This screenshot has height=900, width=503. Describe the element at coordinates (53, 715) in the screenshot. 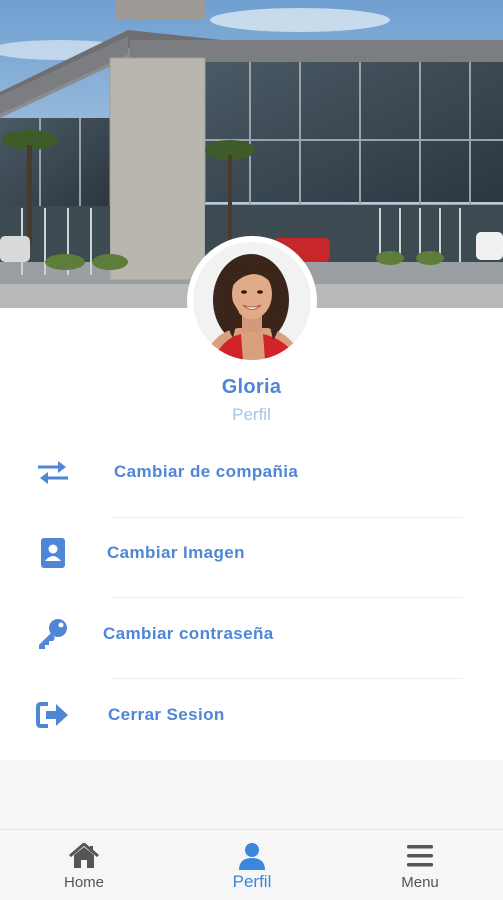

I see `sign-out-icon` at that location.